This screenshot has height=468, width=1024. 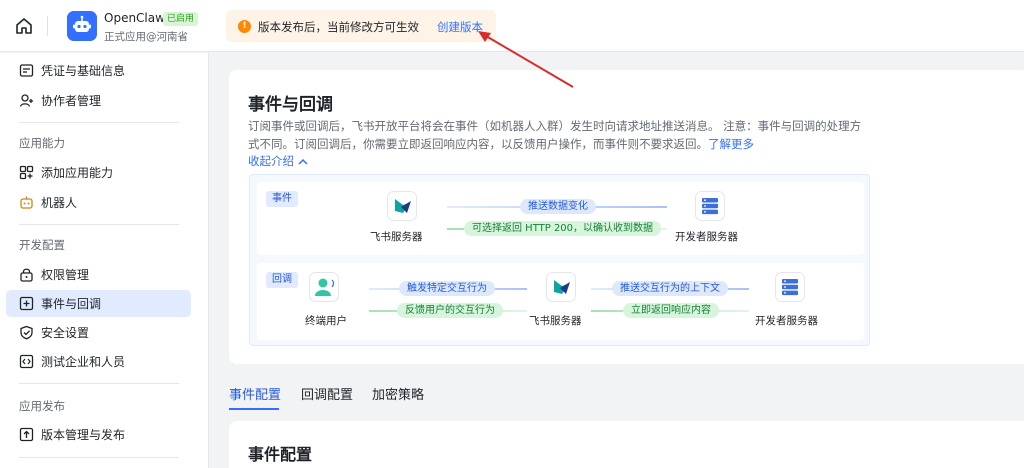 I want to click on end-user-icon, so click(x=324, y=287).